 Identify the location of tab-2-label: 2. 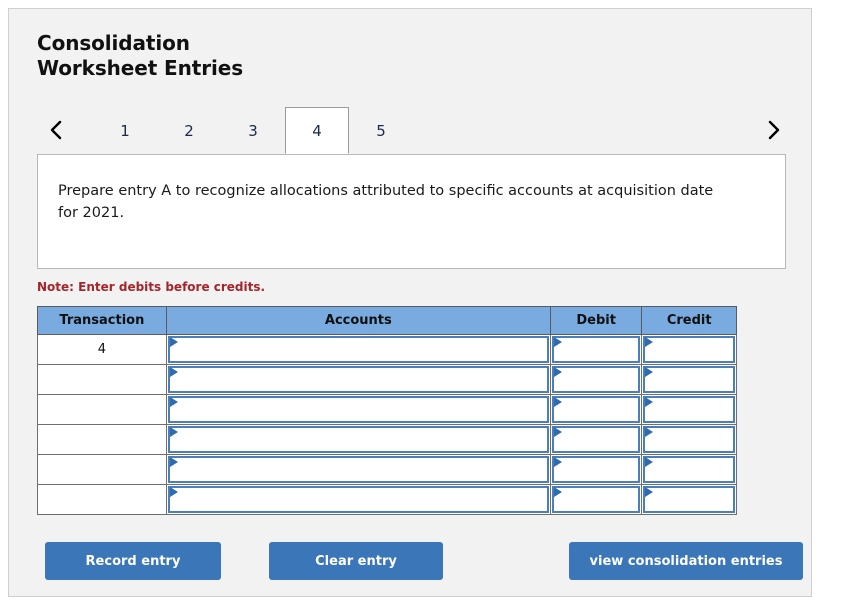
(189, 130).